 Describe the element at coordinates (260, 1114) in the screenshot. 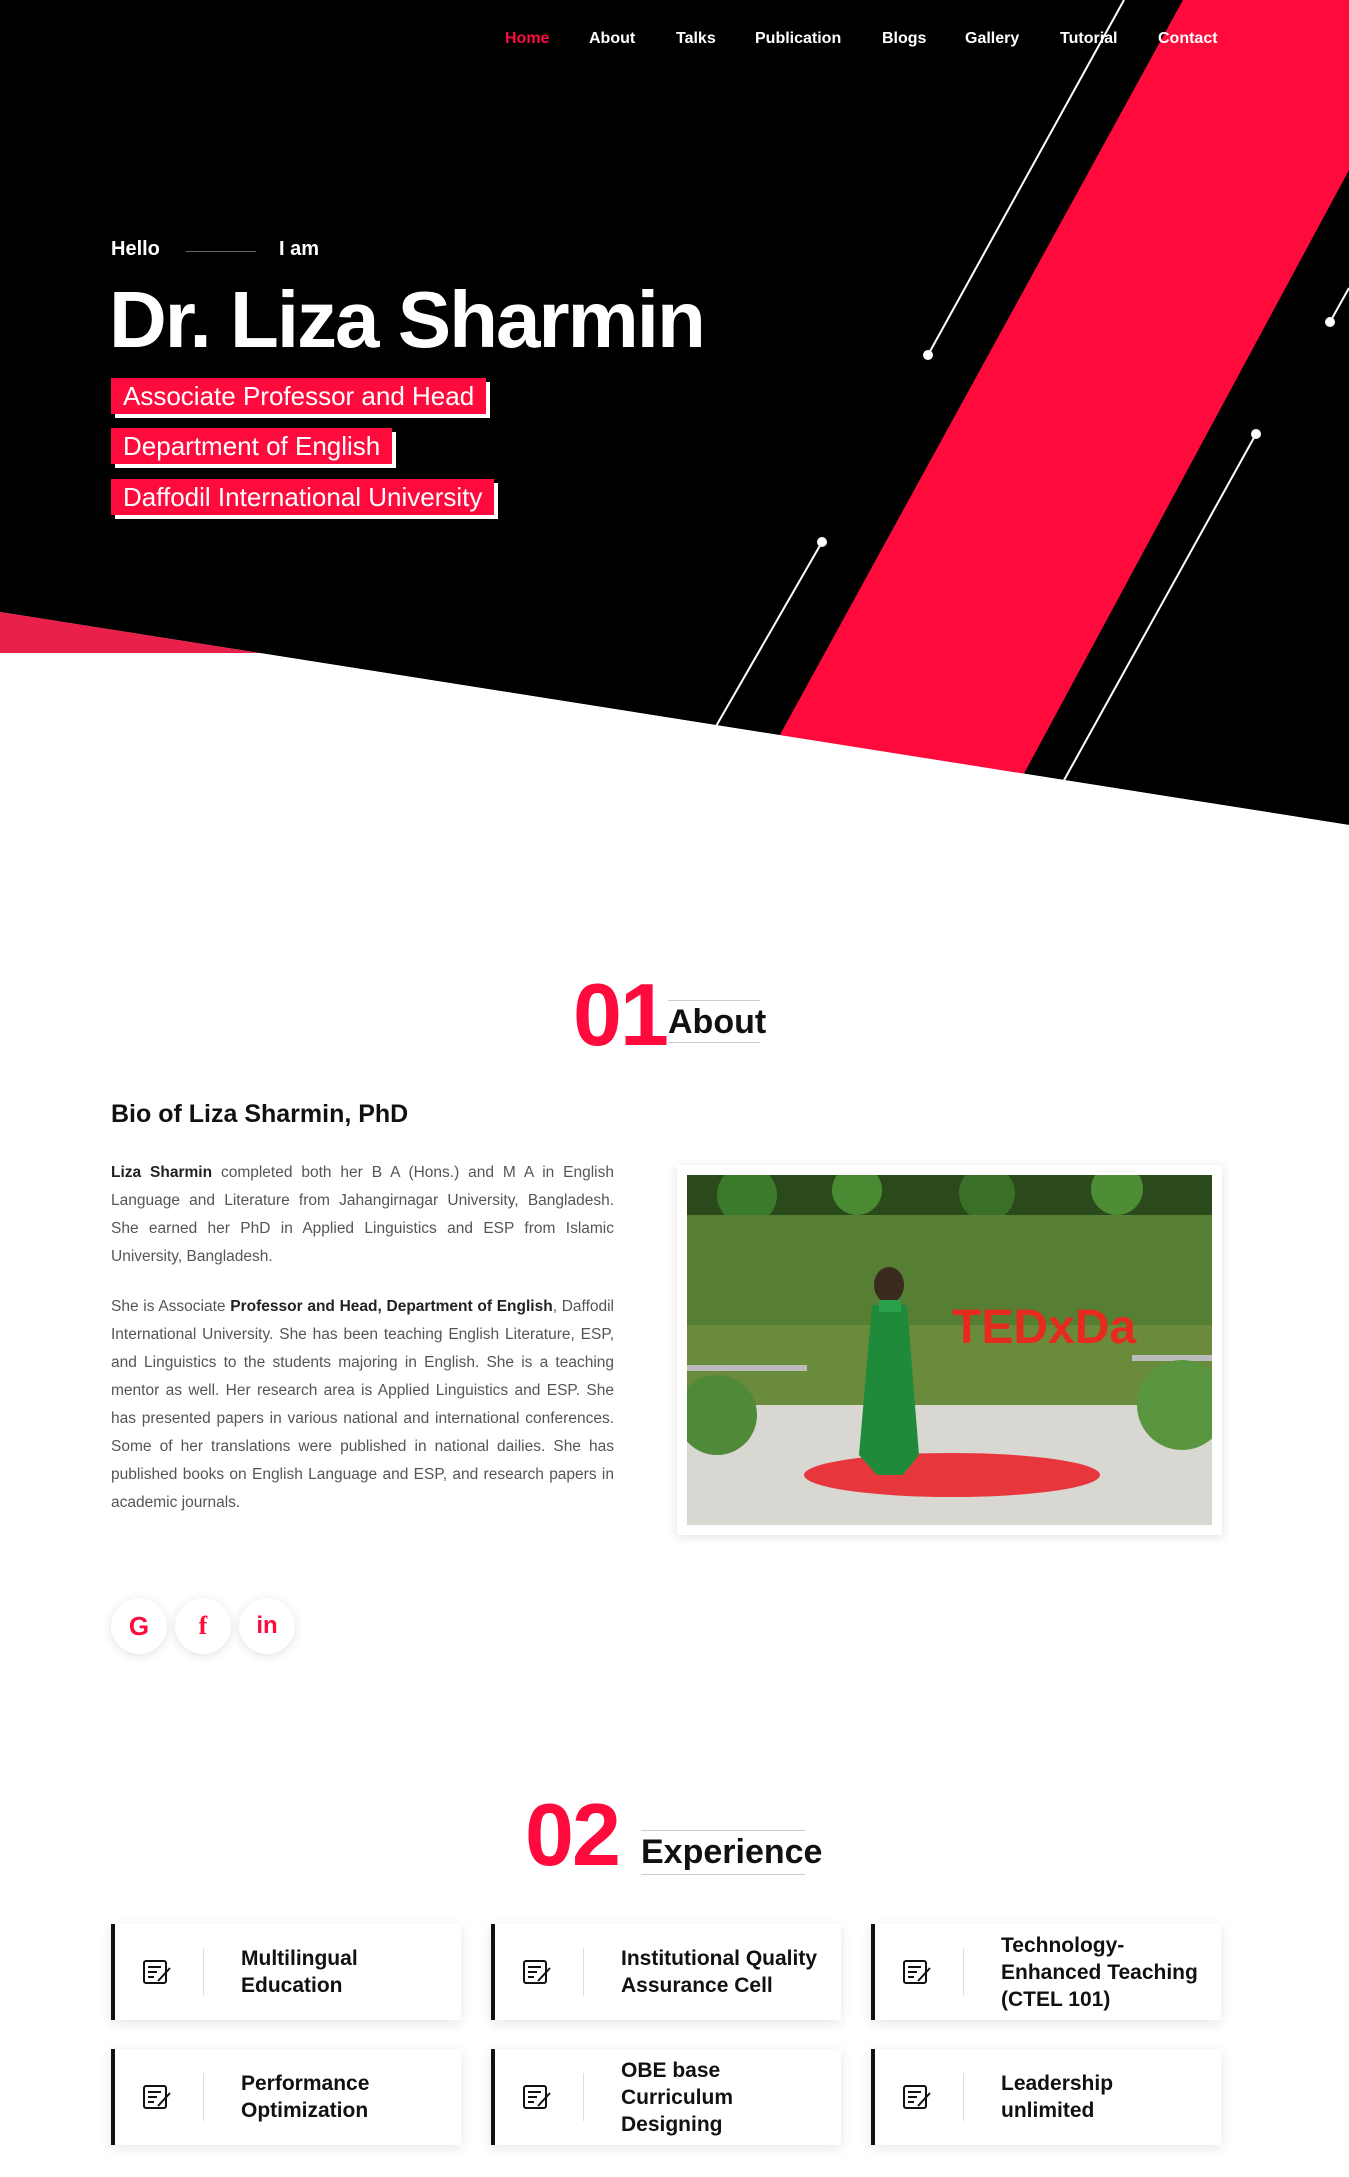

I see `bio-title: Bio of Liza Sharmin, PhD` at that location.